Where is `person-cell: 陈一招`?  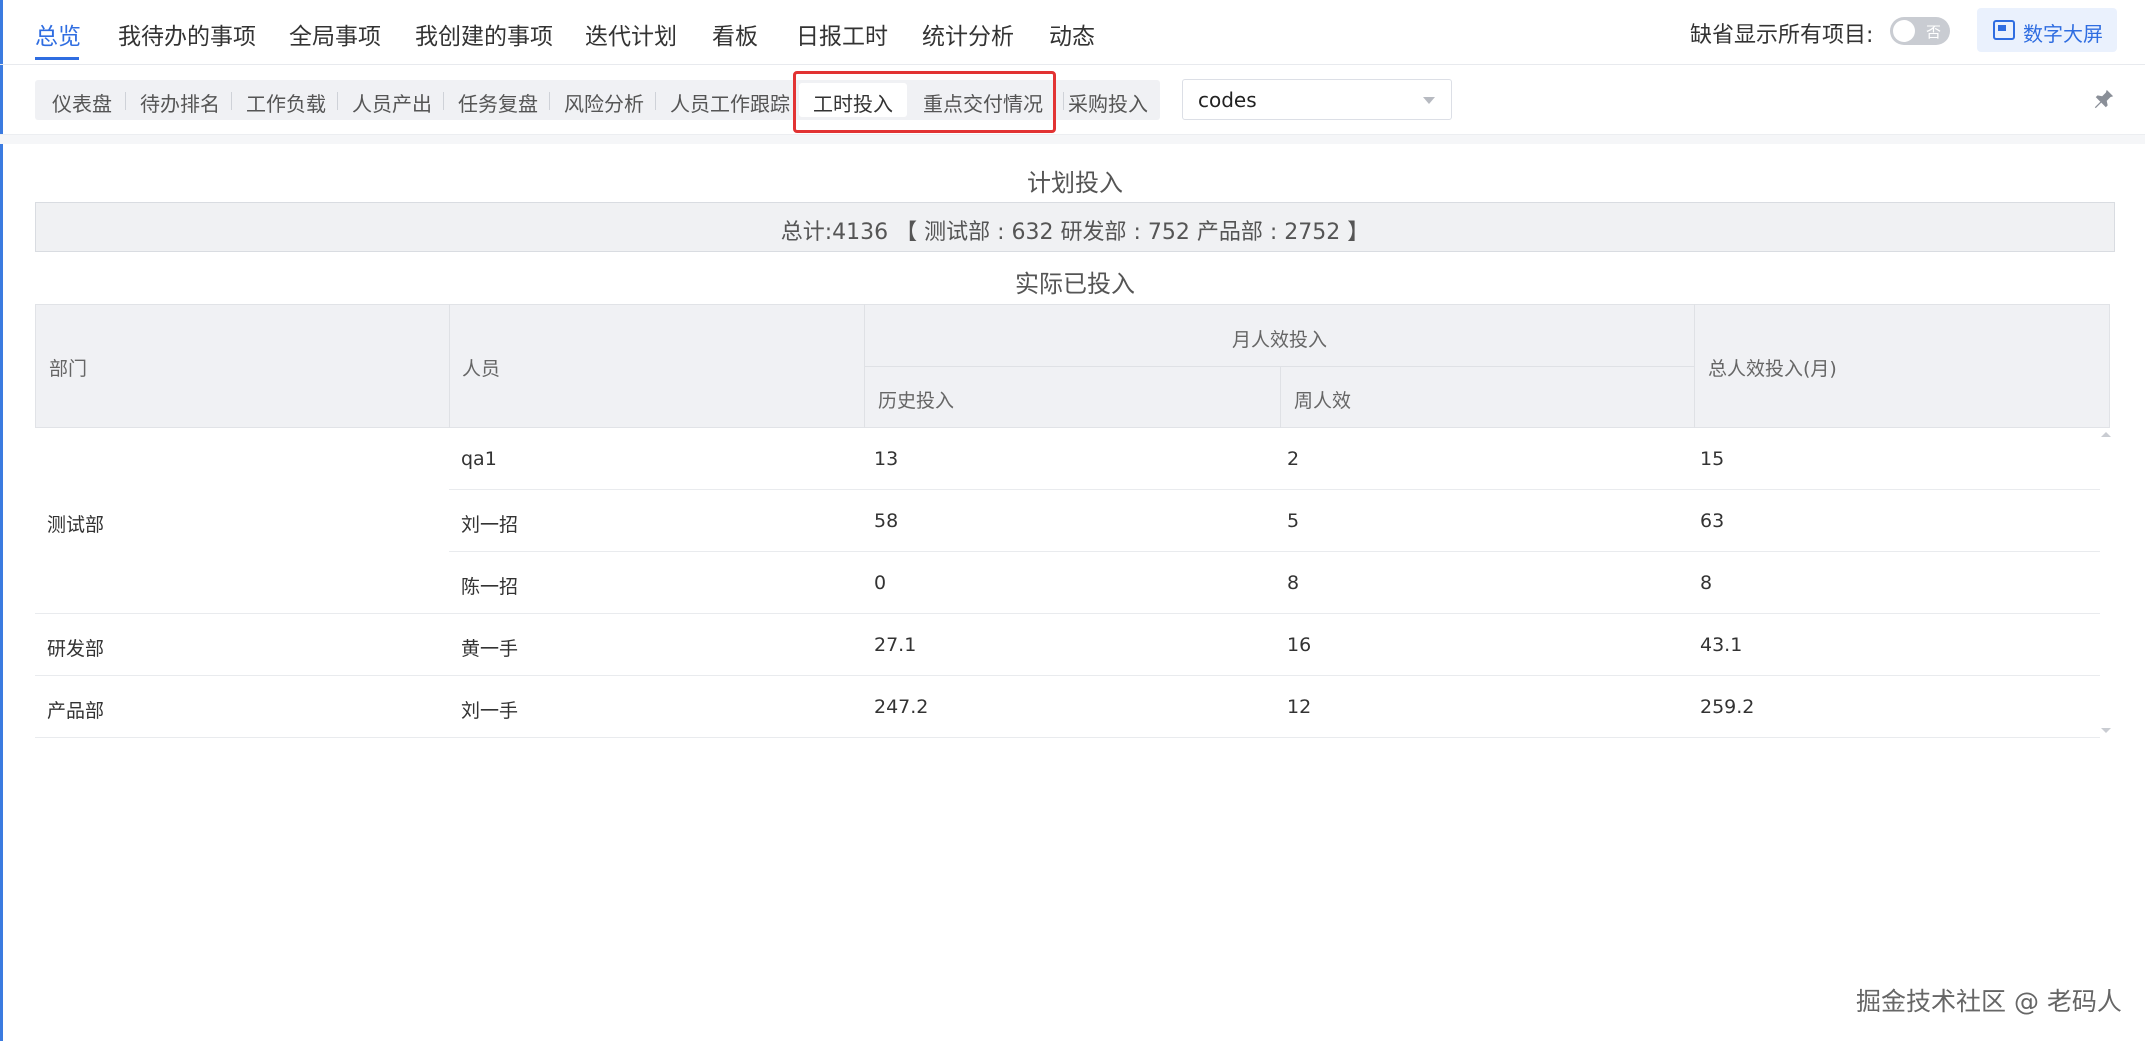
person-cell: 陈一招 is located at coordinates (490, 587).